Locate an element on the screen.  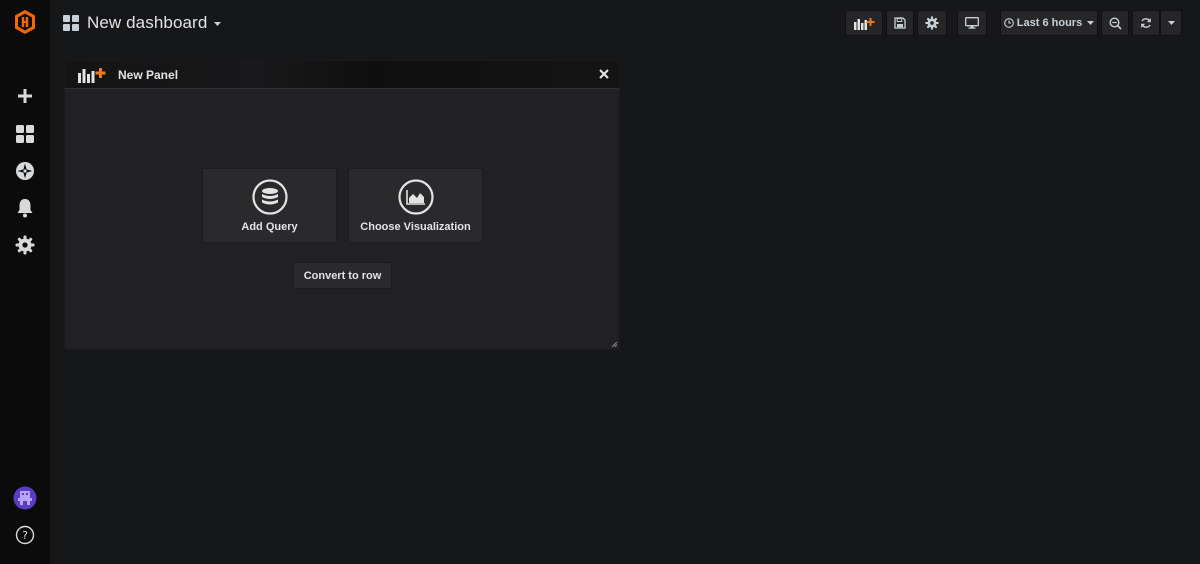
database-icon is located at coordinates (269, 197).